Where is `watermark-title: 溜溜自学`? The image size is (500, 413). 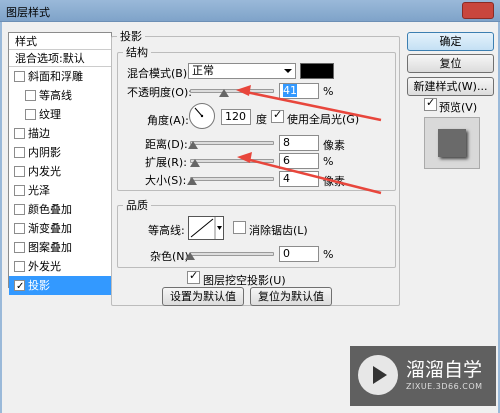 watermark-title: 溜溜自学 is located at coordinates (444, 370).